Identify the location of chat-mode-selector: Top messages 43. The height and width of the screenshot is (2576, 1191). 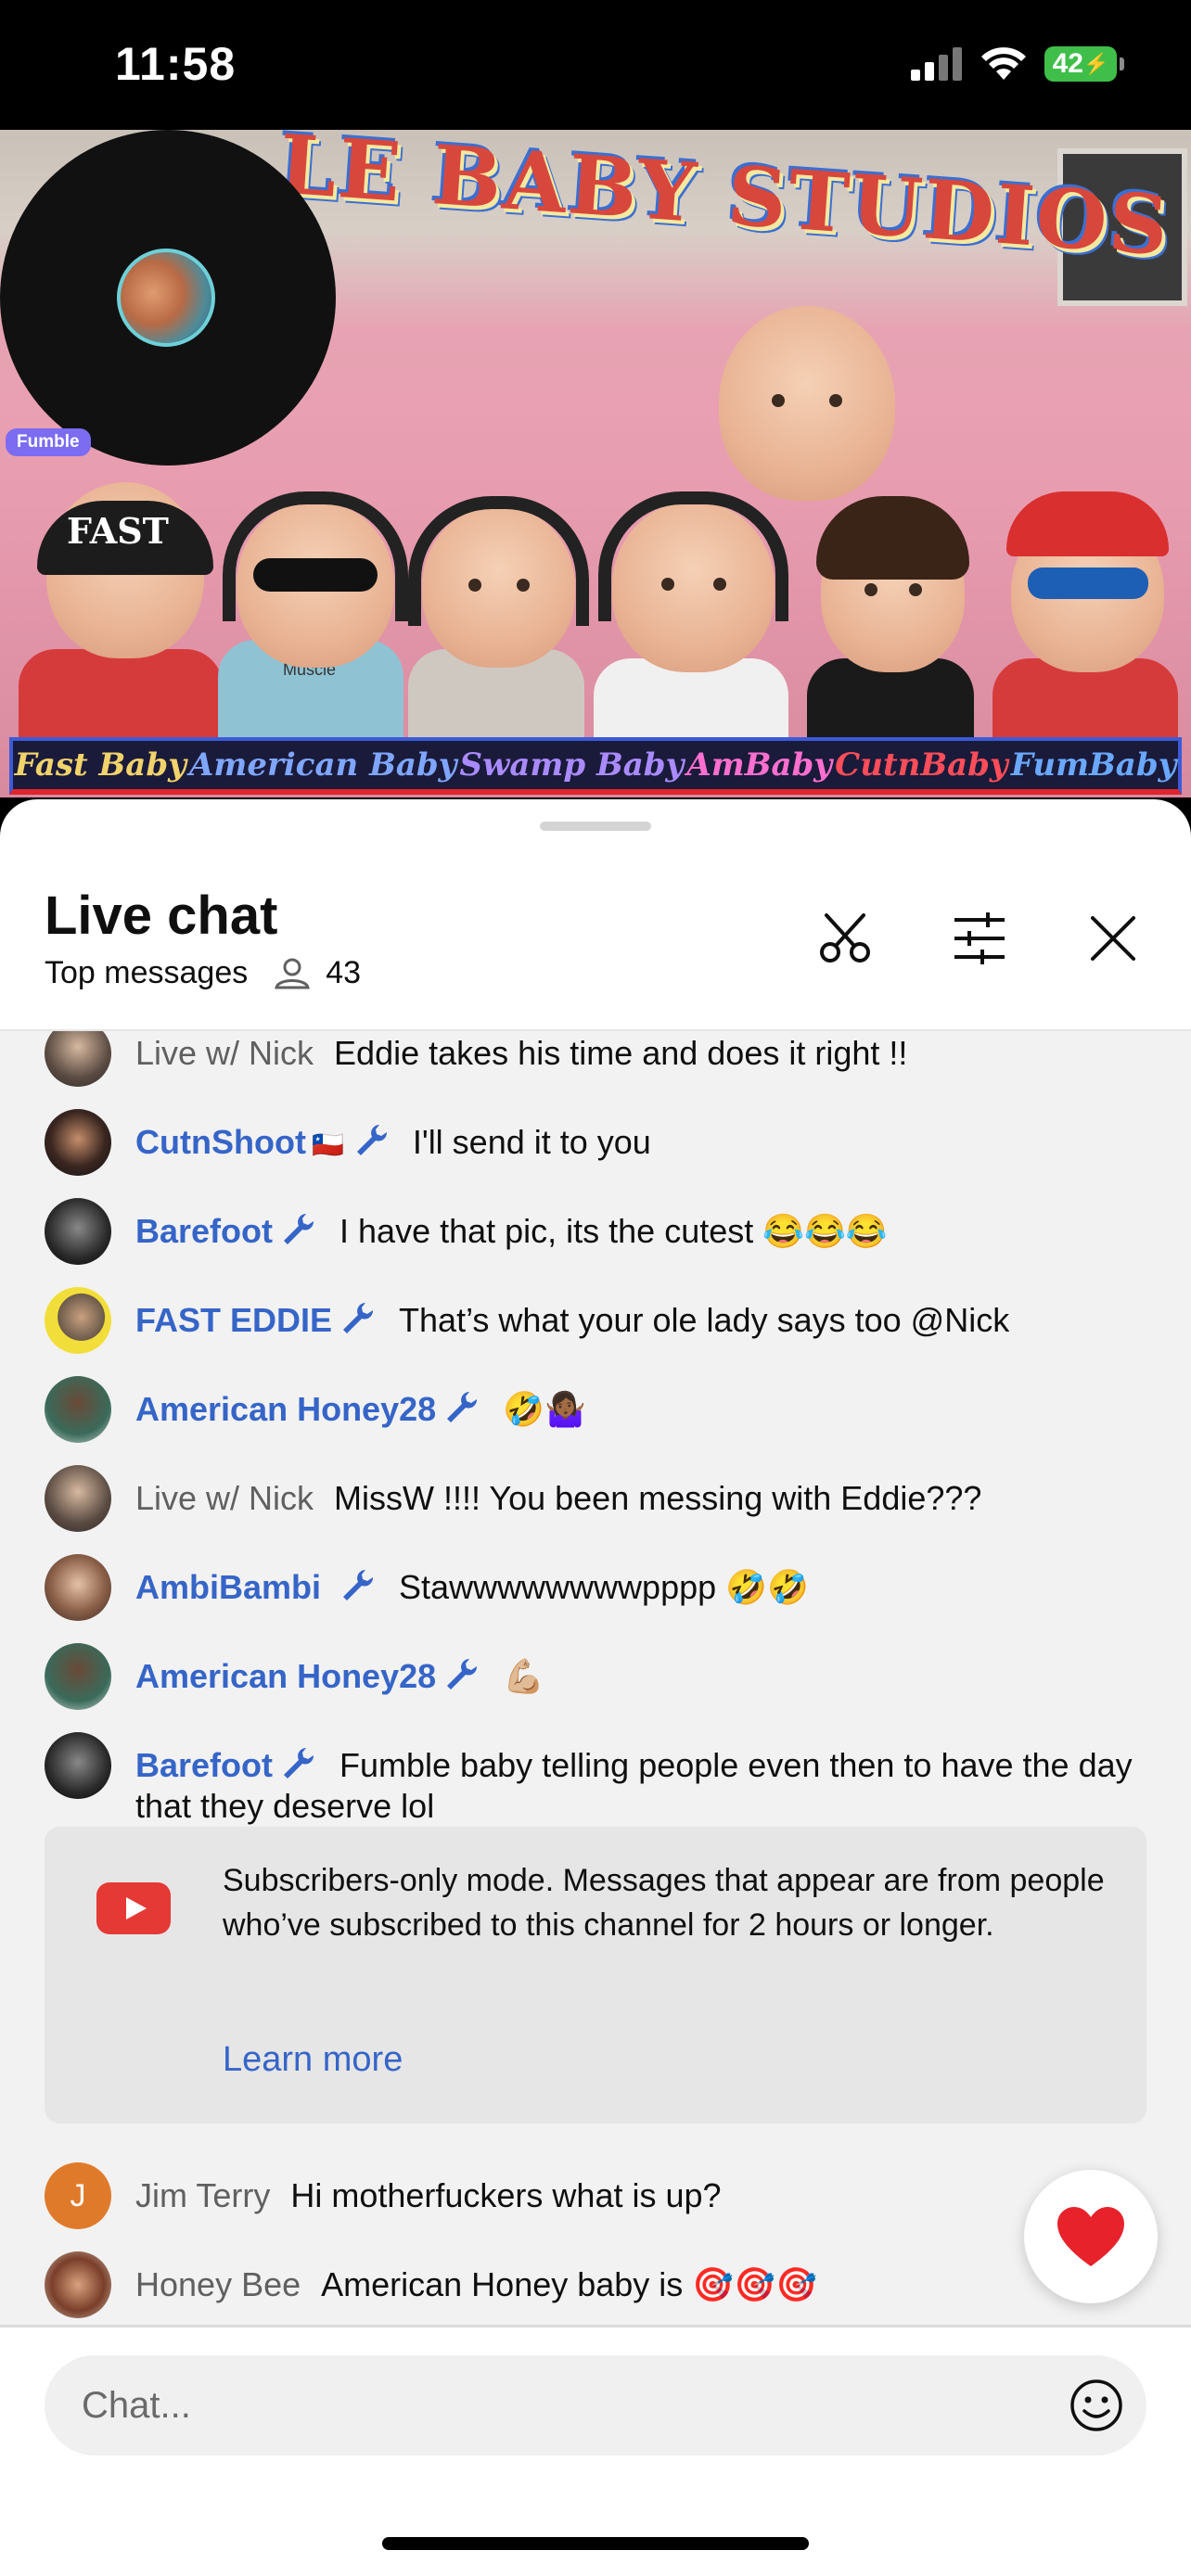
(203, 973).